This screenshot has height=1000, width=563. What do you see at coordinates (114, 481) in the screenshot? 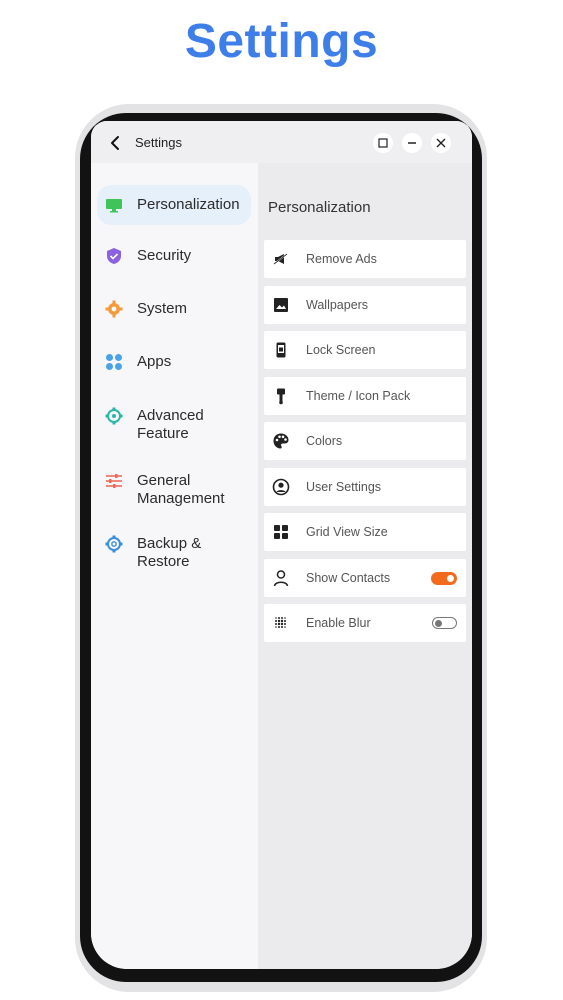
I see `sliders-icon` at bounding box center [114, 481].